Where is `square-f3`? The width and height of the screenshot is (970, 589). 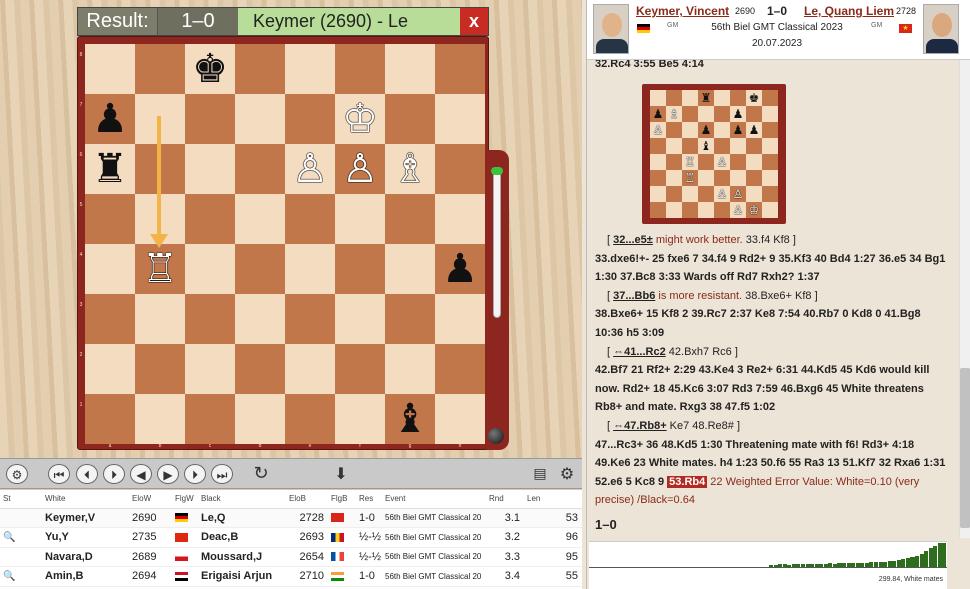 square-f3 is located at coordinates (360, 319).